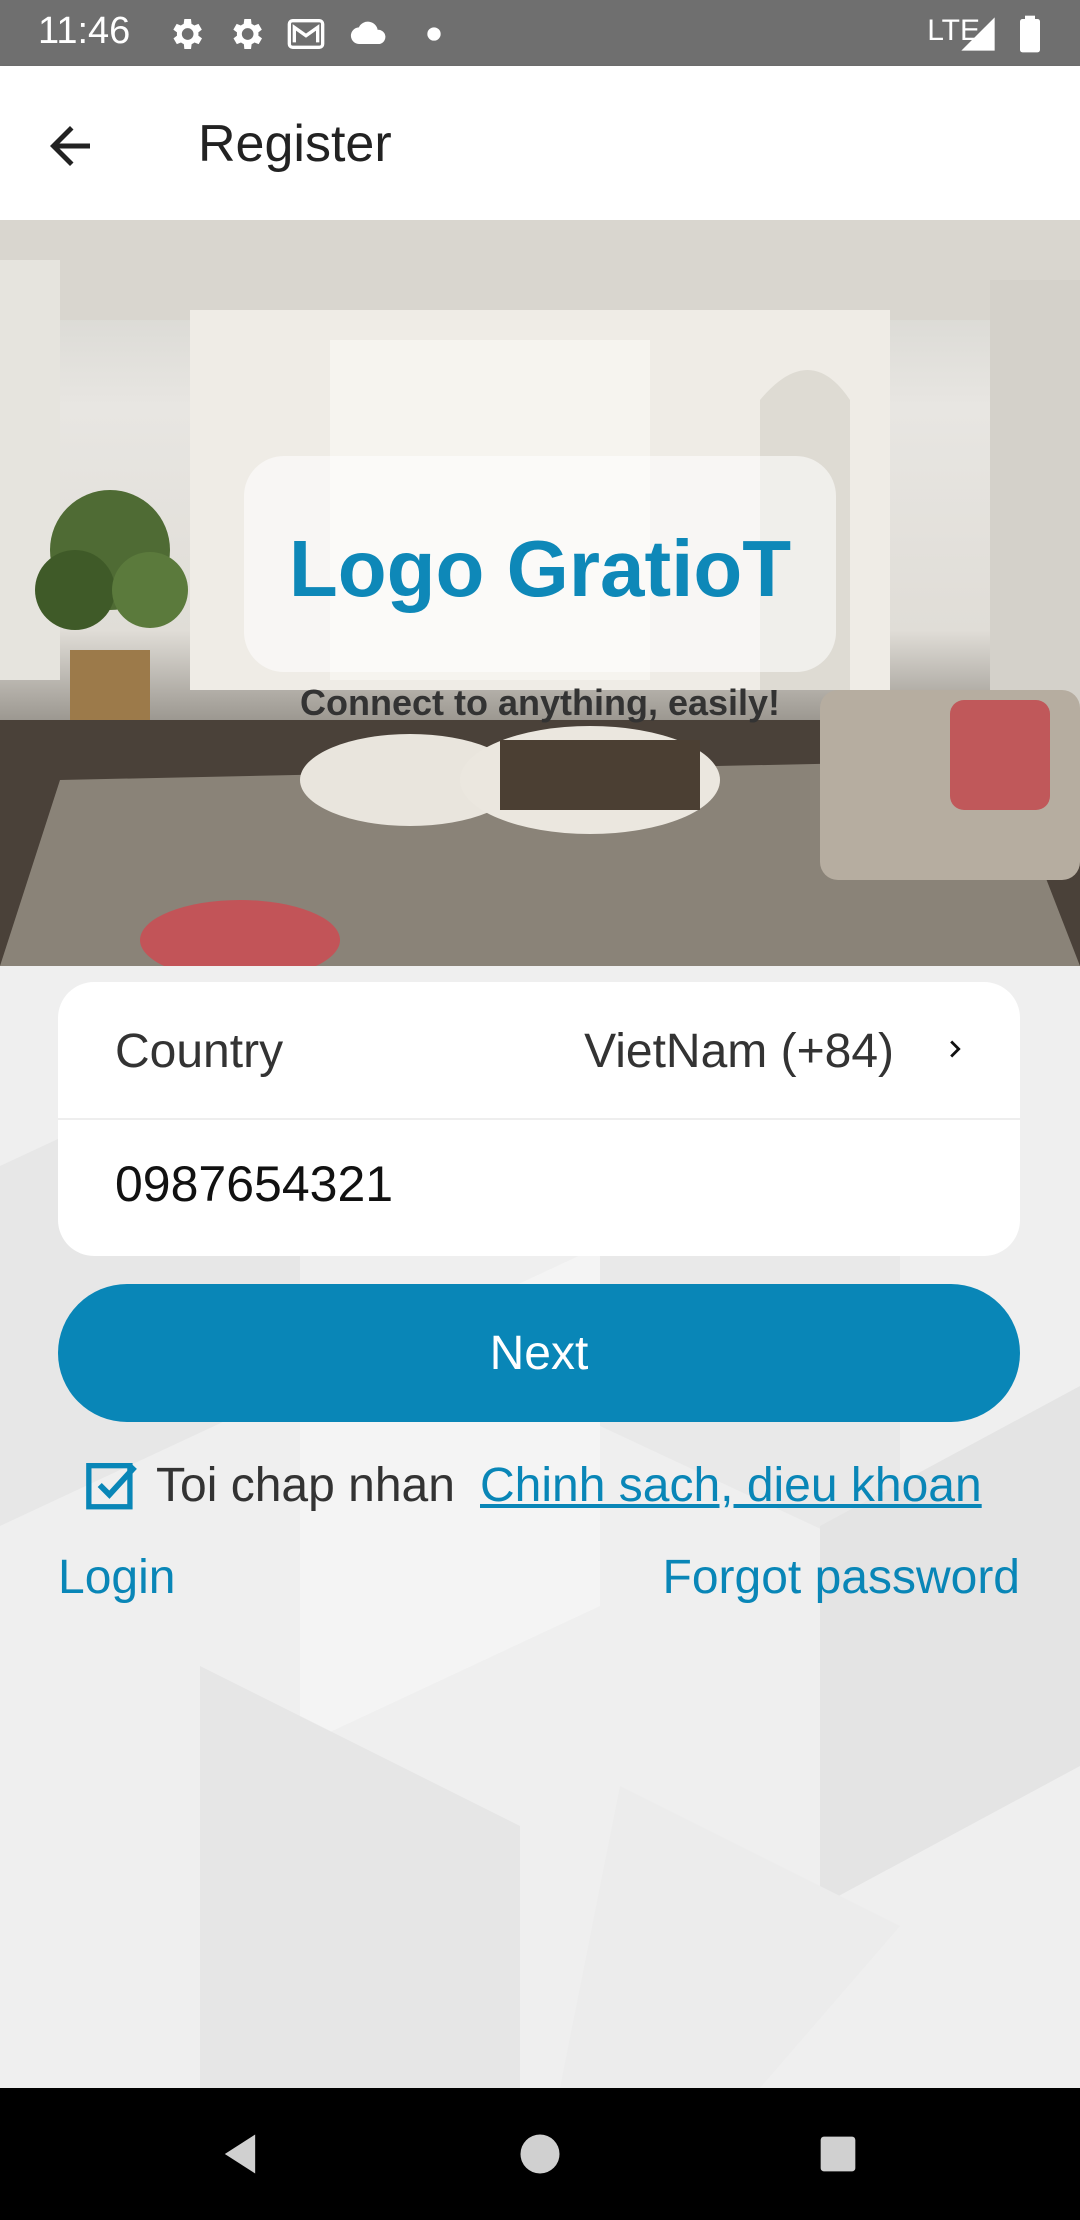 This screenshot has width=1080, height=2220. What do you see at coordinates (955, 1049) in the screenshot?
I see `chevron-right-icon` at bounding box center [955, 1049].